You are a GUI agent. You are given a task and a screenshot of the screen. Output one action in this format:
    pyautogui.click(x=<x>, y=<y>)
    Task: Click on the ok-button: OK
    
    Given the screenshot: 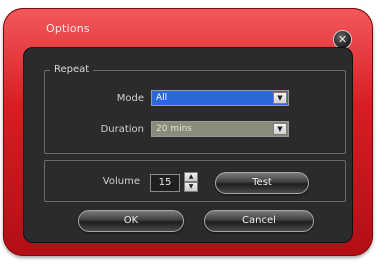 What is the action you would take?
    pyautogui.click(x=131, y=221)
    